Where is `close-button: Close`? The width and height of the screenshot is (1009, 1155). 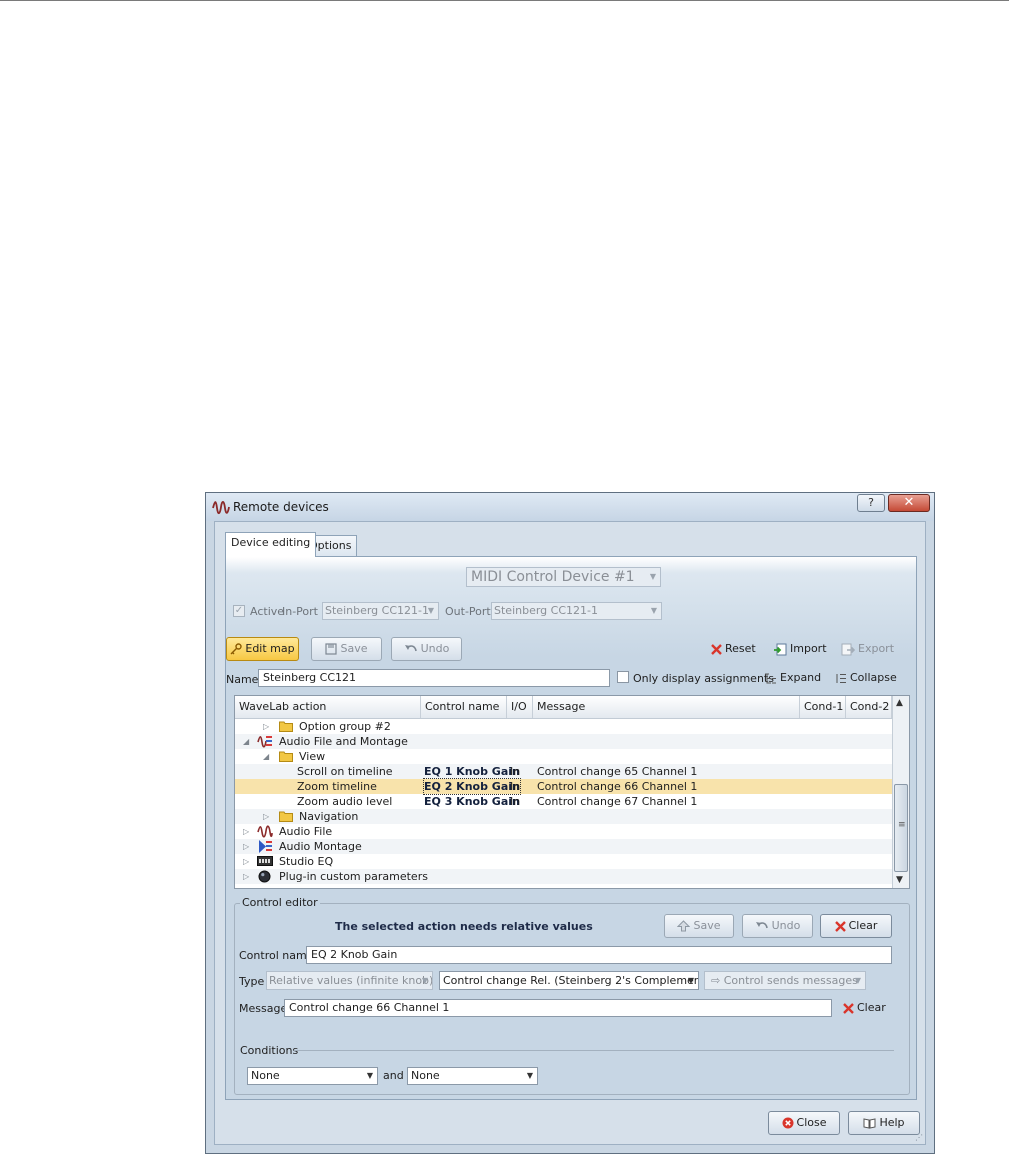 close-button: Close is located at coordinates (804, 1123).